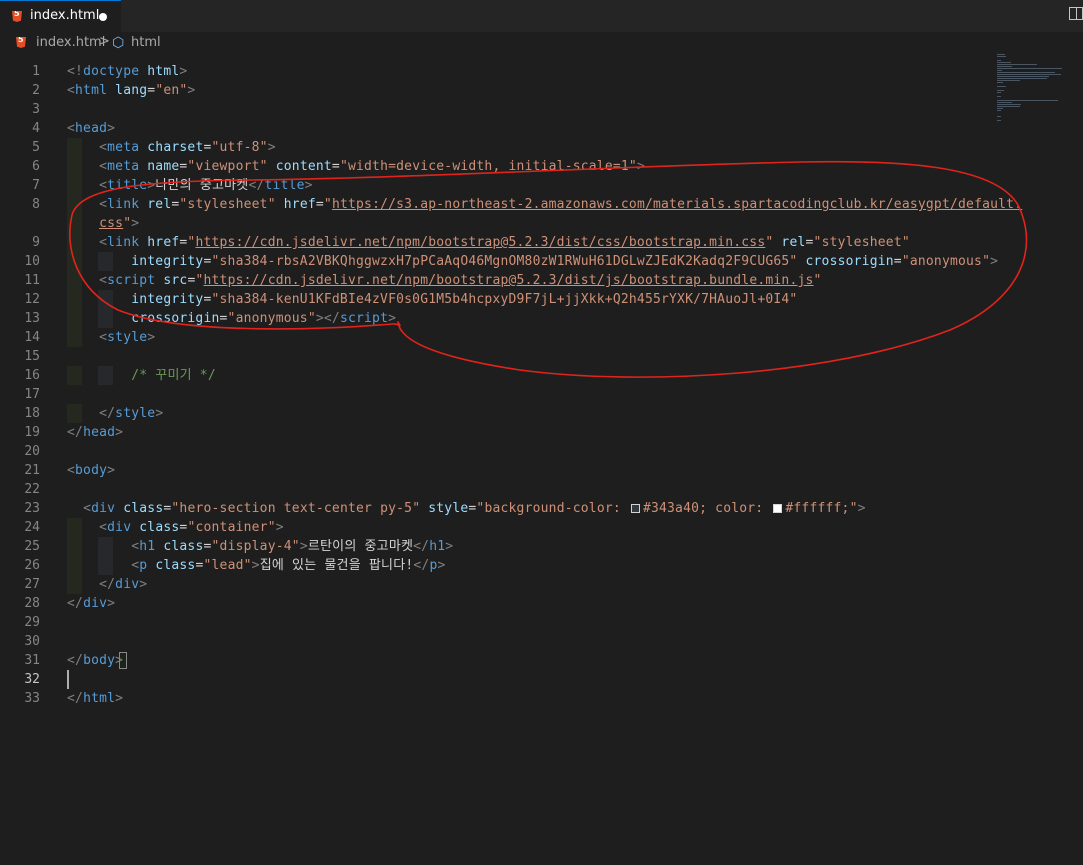 This screenshot has width=1083, height=865. Describe the element at coordinates (36, 185) in the screenshot. I see `line-number: 7` at that location.